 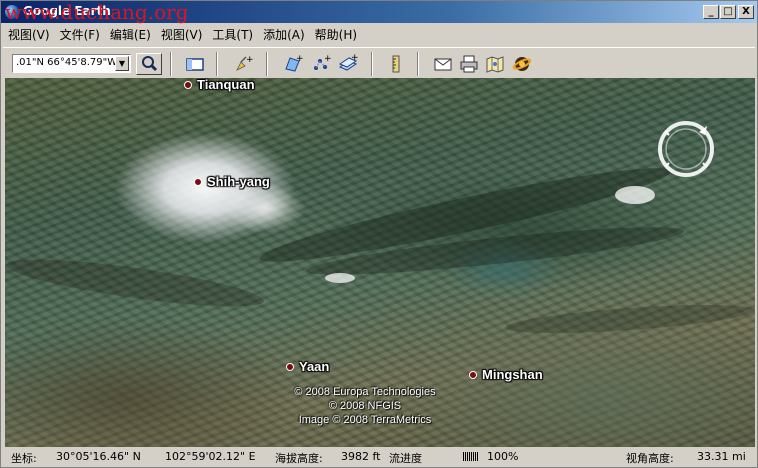 I want to click on menu-view: 视图(V), so click(x=182, y=34).